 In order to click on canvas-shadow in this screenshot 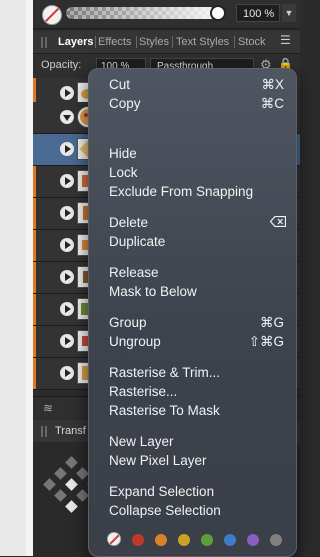, I will do `click(29, 278)`.